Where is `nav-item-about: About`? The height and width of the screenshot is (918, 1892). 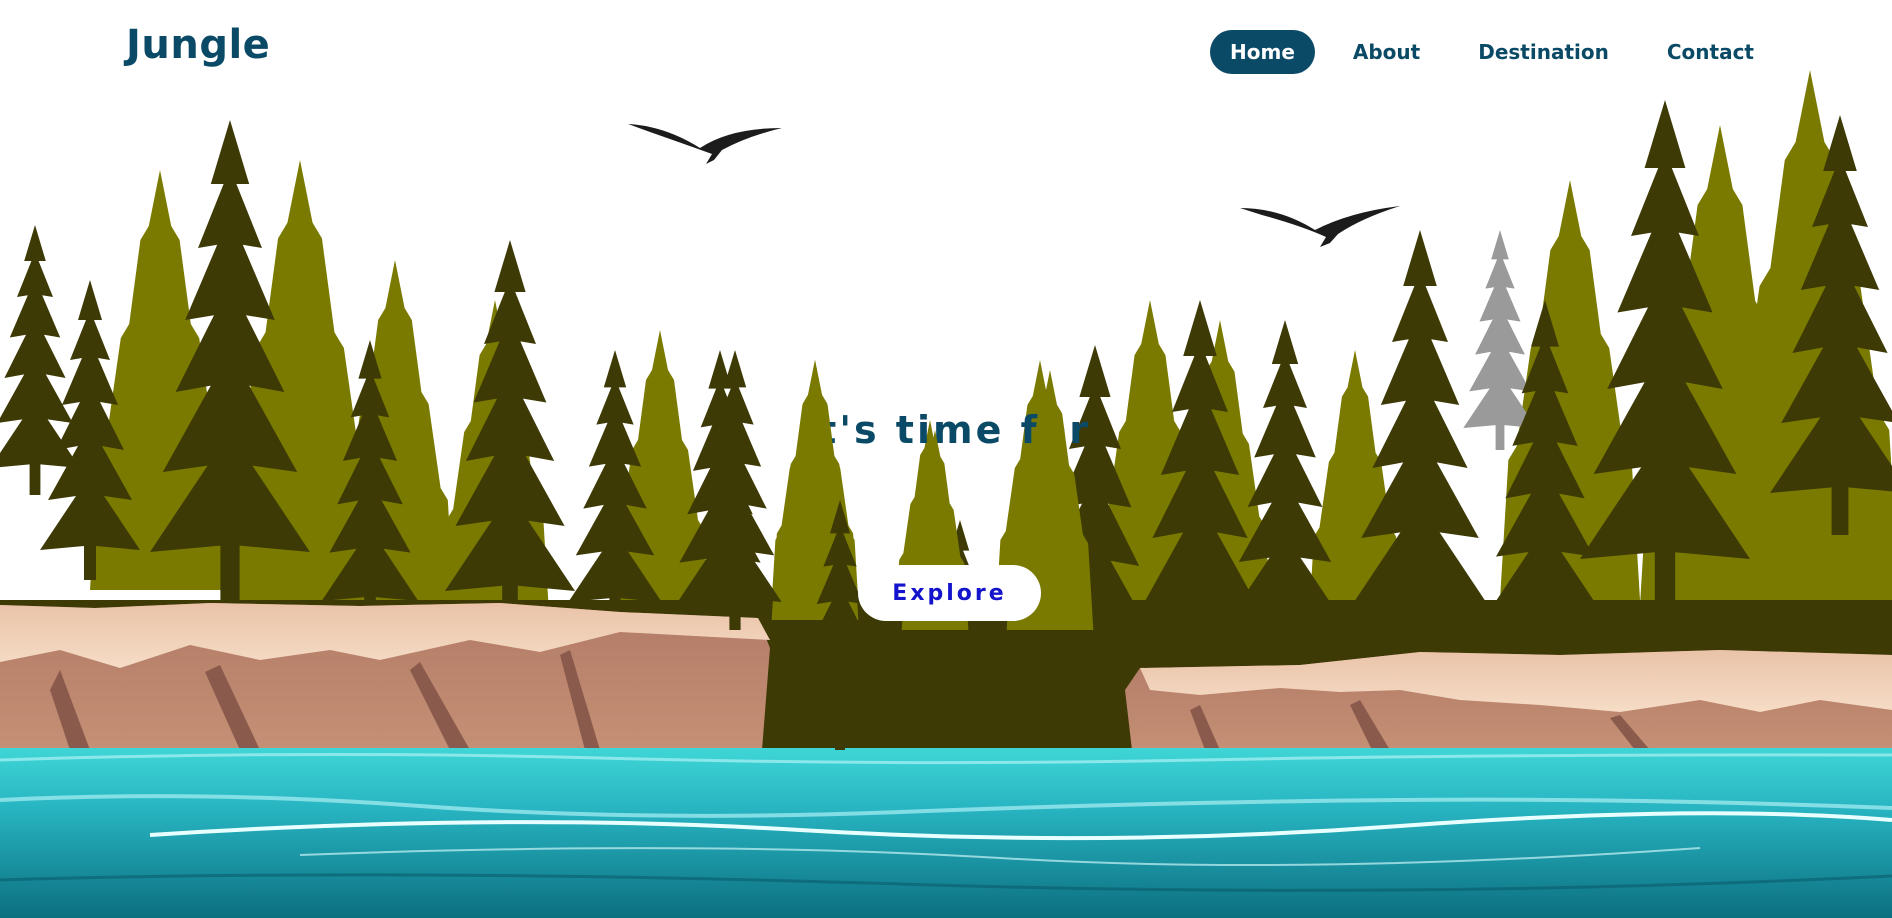
nav-item-about: About is located at coordinates (1386, 52).